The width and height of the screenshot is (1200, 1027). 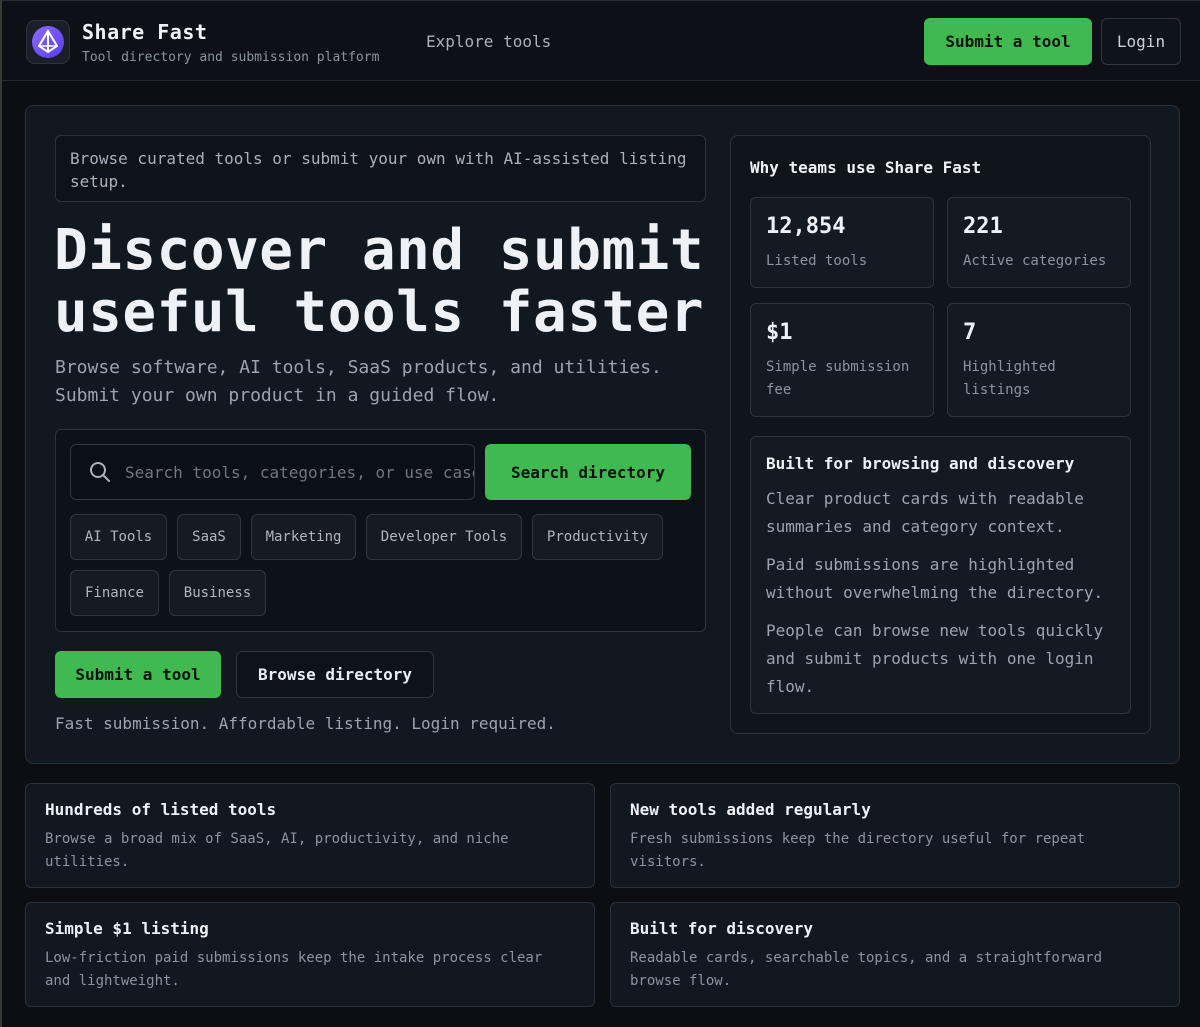 I want to click on hero-title: Discover and submit useful tools faster, so click(x=384, y=282).